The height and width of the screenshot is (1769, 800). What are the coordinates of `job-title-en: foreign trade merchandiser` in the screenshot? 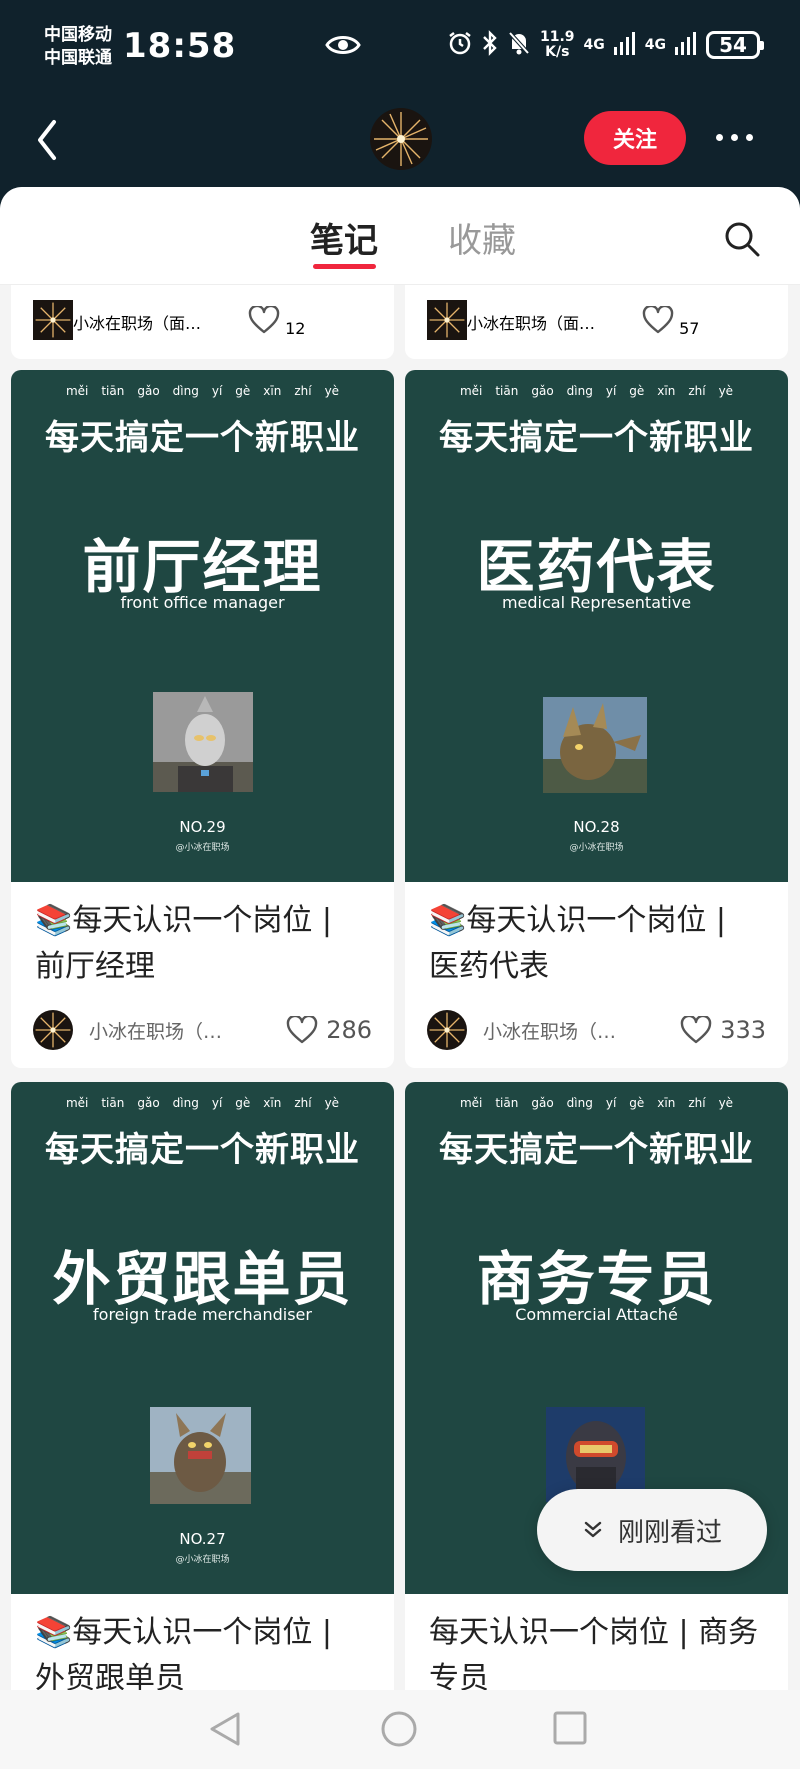 It's located at (202, 1314).